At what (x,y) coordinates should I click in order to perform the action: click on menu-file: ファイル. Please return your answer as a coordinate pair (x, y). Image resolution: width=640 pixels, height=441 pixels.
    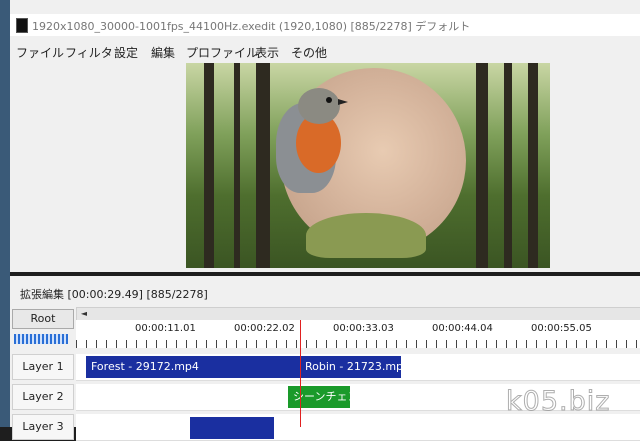
    Looking at the image, I should click on (40, 52).